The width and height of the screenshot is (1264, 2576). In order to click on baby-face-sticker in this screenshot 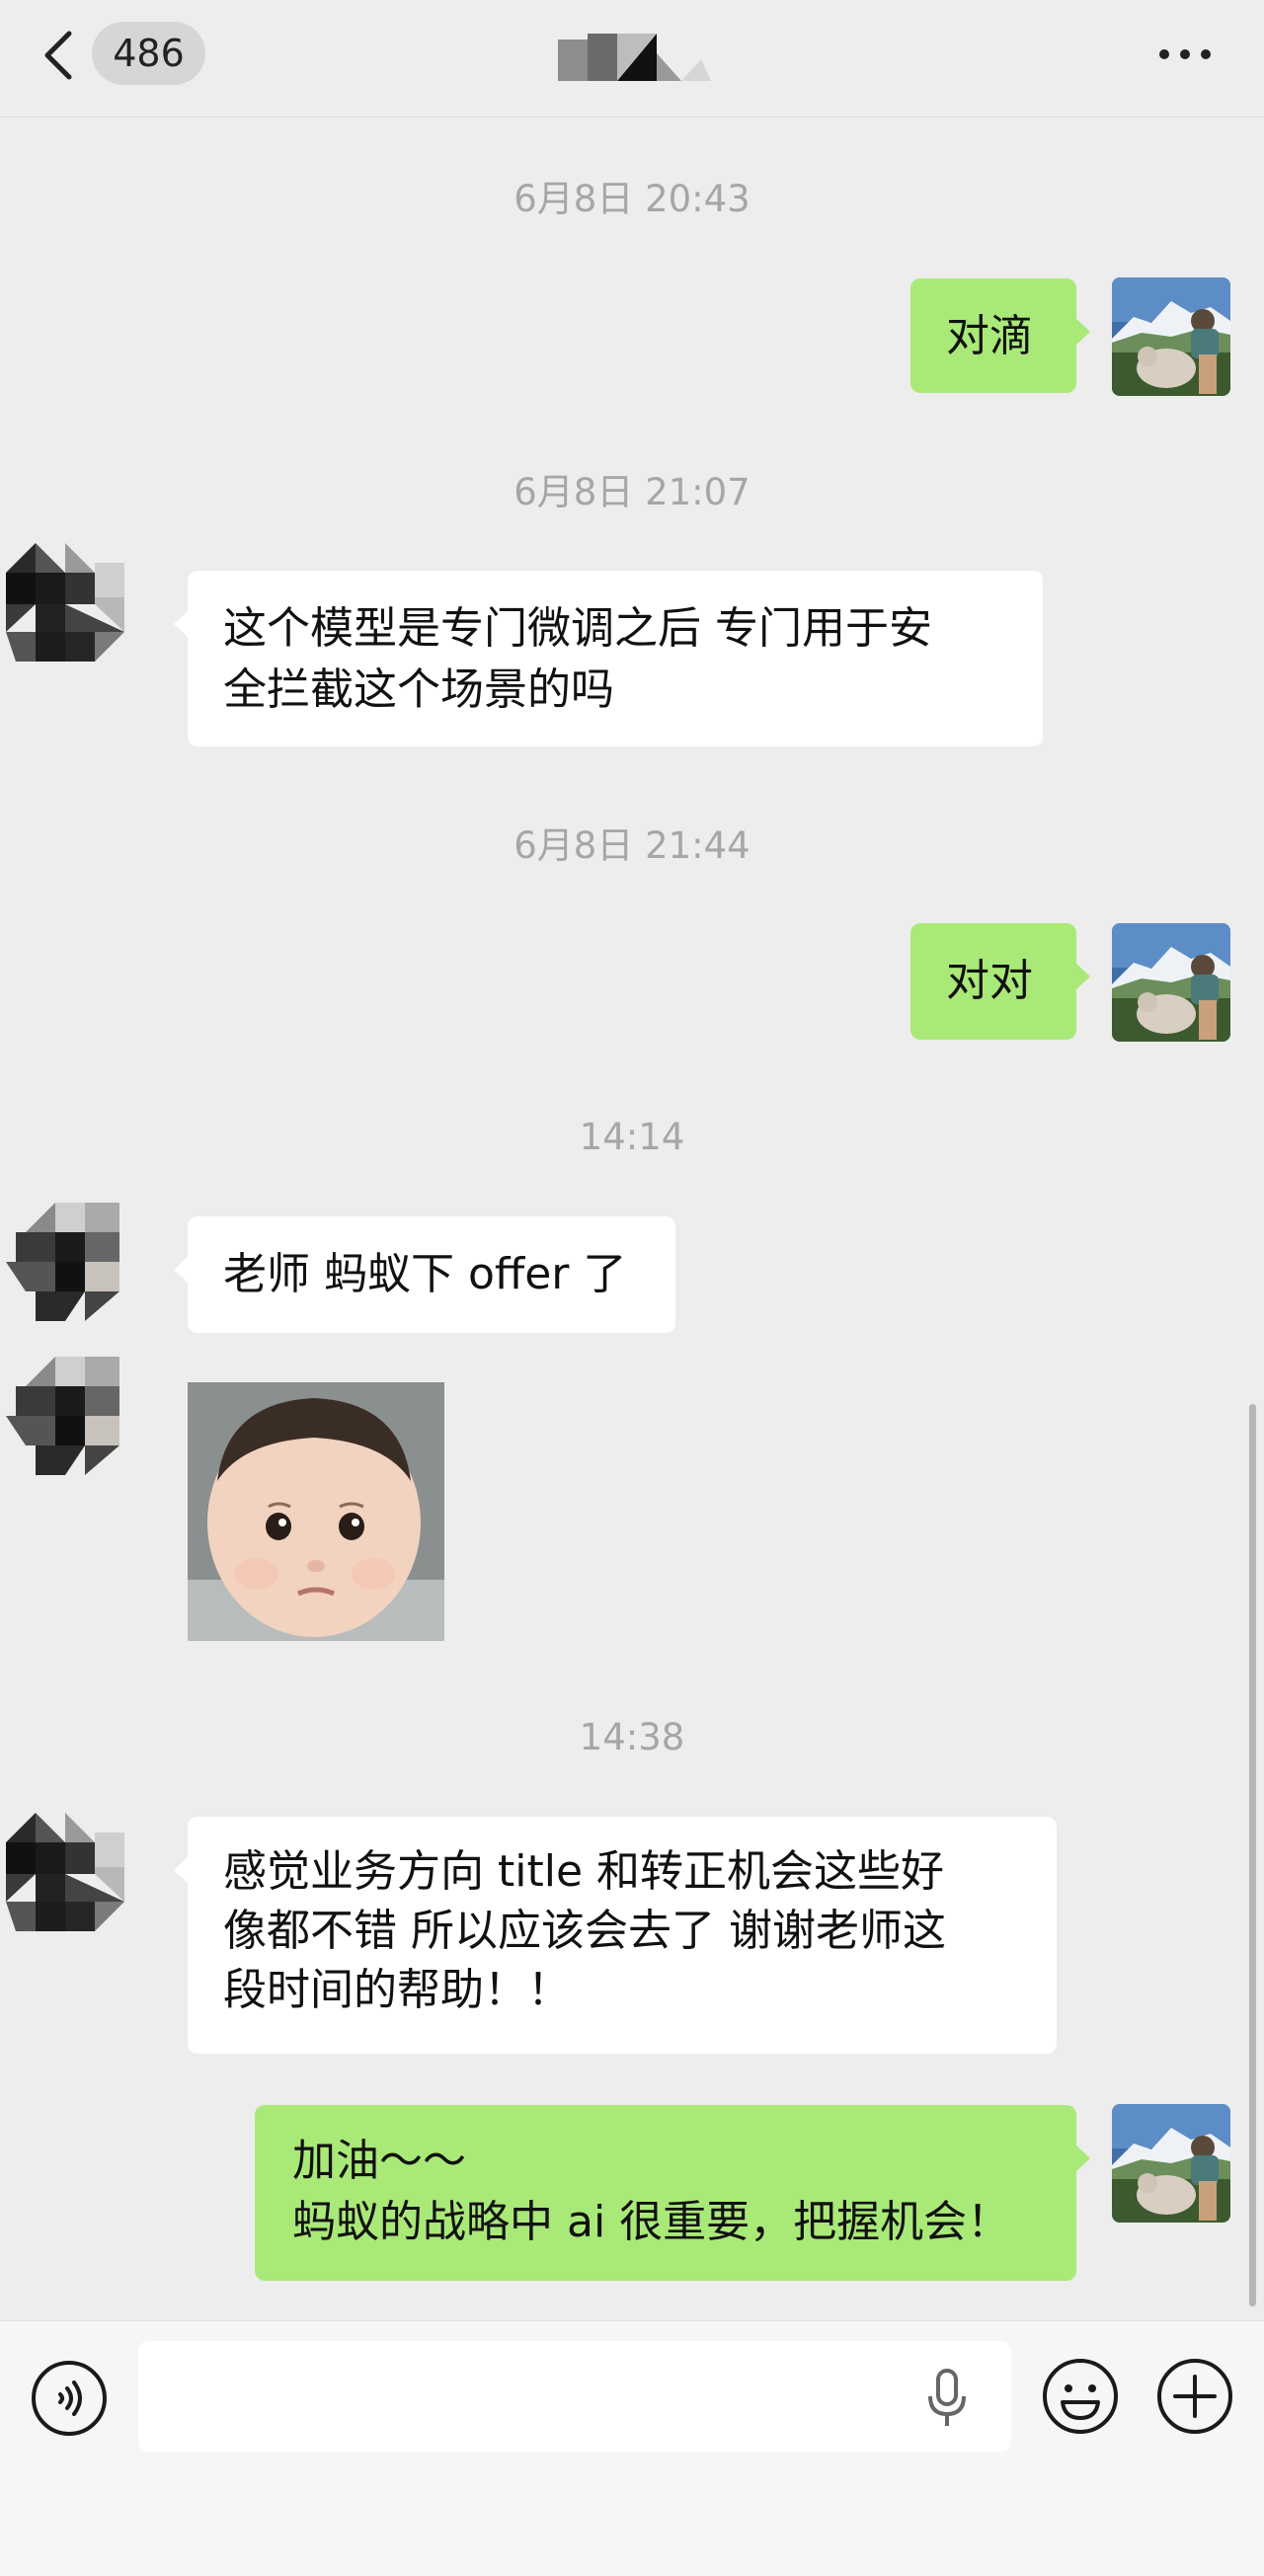, I will do `click(316, 1511)`.